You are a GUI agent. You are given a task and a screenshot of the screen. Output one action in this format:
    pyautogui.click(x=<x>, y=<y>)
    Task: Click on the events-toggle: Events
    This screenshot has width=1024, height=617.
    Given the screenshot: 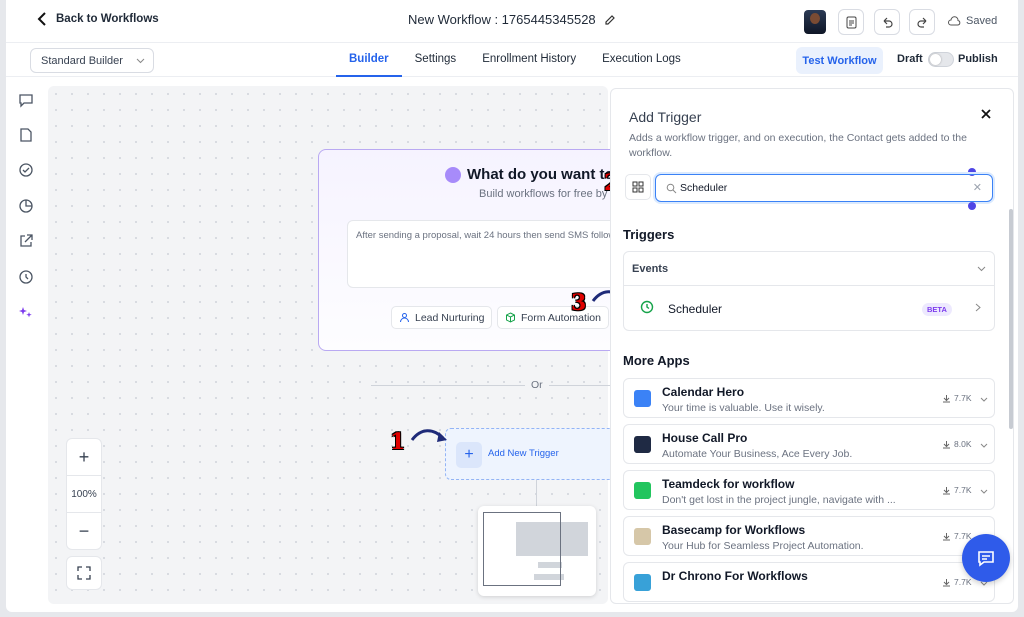 What is the action you would take?
    pyautogui.click(x=809, y=269)
    